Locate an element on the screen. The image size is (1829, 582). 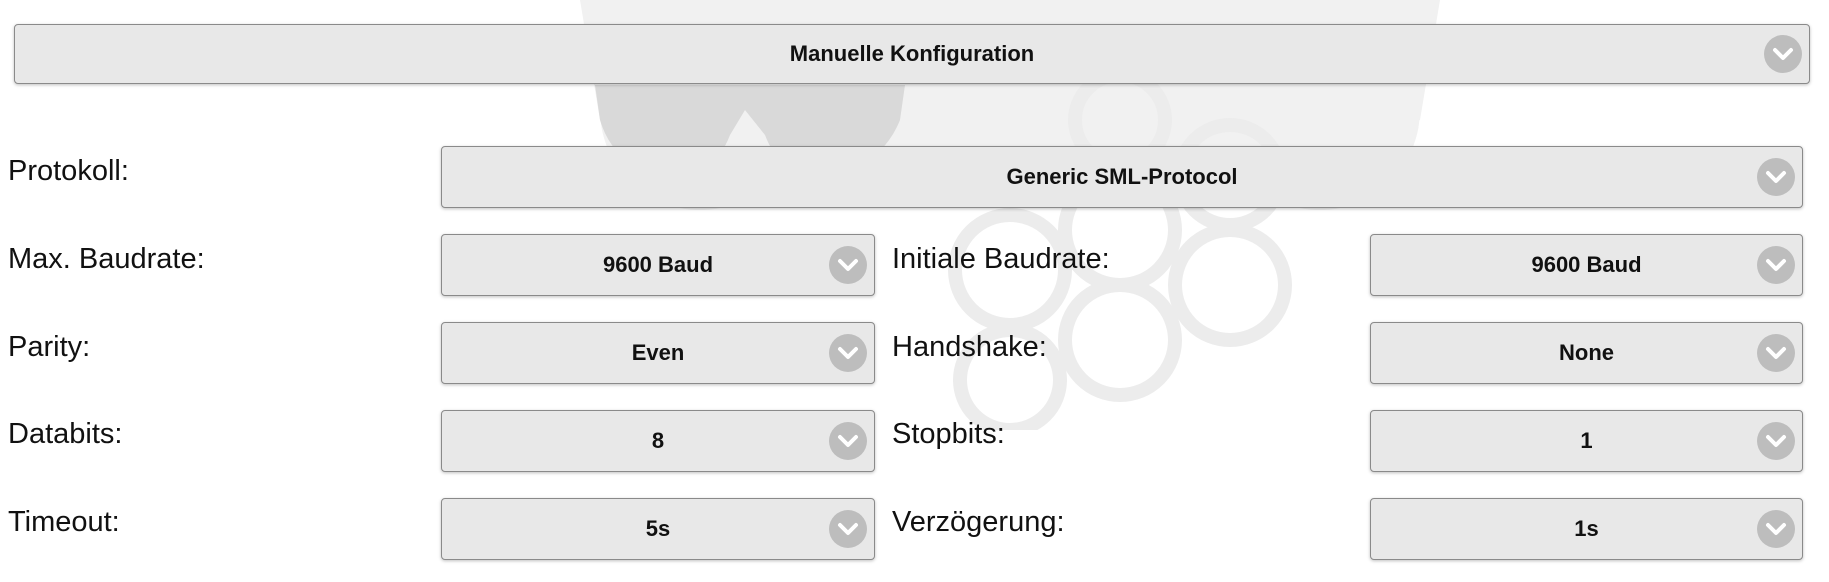
parity-label: Parity: is located at coordinates (49, 347).